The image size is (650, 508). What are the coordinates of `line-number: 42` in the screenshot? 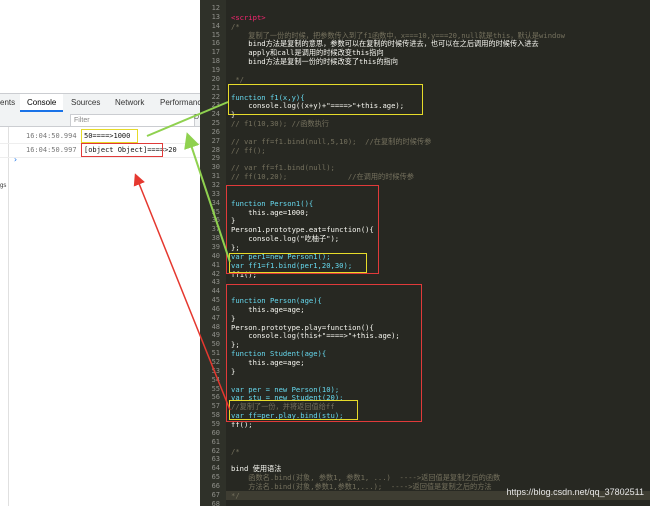 It's located at (210, 274).